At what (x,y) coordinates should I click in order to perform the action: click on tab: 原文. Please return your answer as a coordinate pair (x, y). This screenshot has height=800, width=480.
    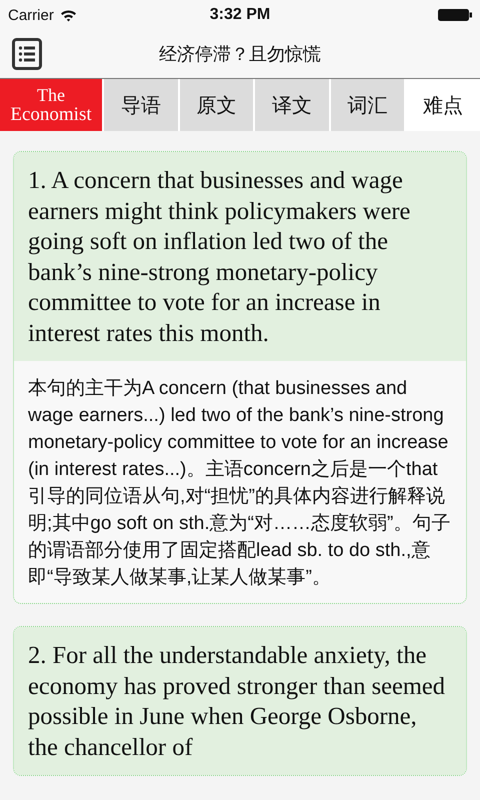
    Looking at the image, I should click on (216, 105).